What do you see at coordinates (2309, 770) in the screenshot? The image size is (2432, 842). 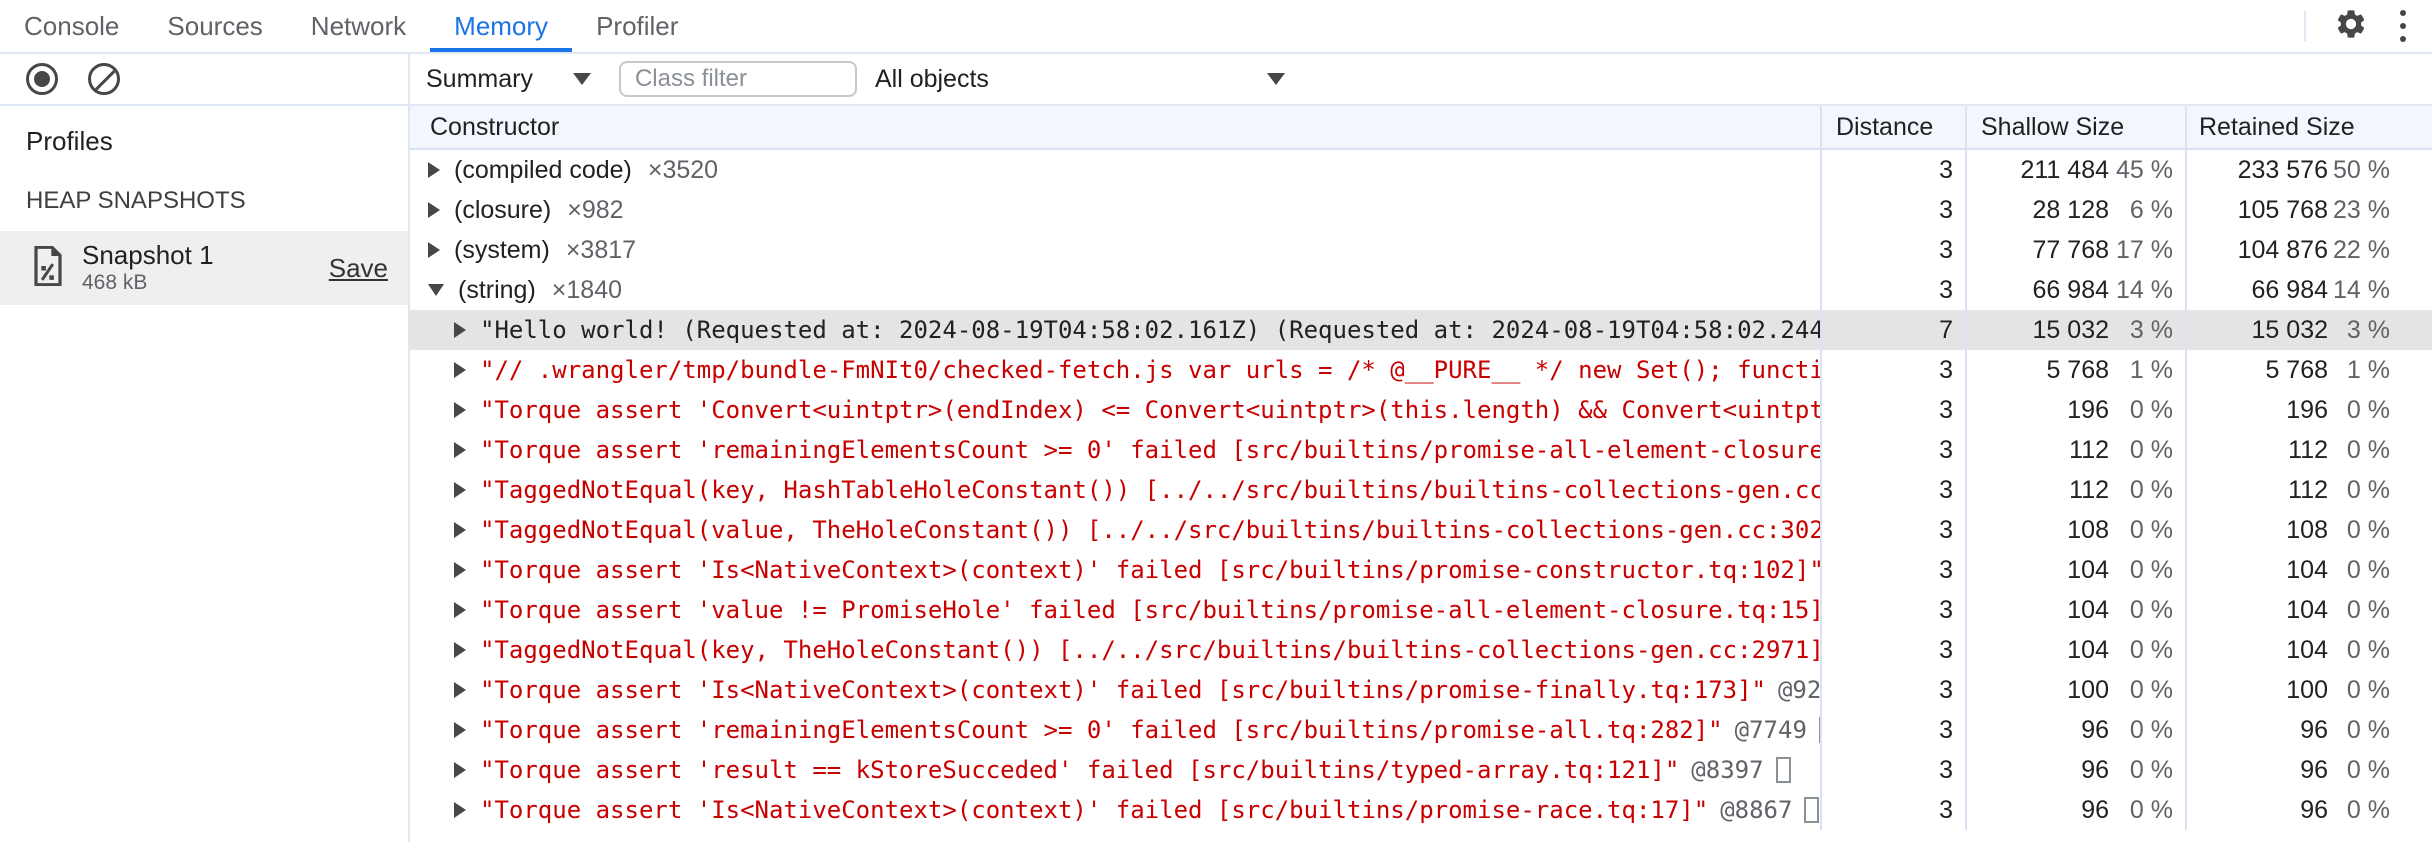 I see `retained-size-cell: 96 0 %` at bounding box center [2309, 770].